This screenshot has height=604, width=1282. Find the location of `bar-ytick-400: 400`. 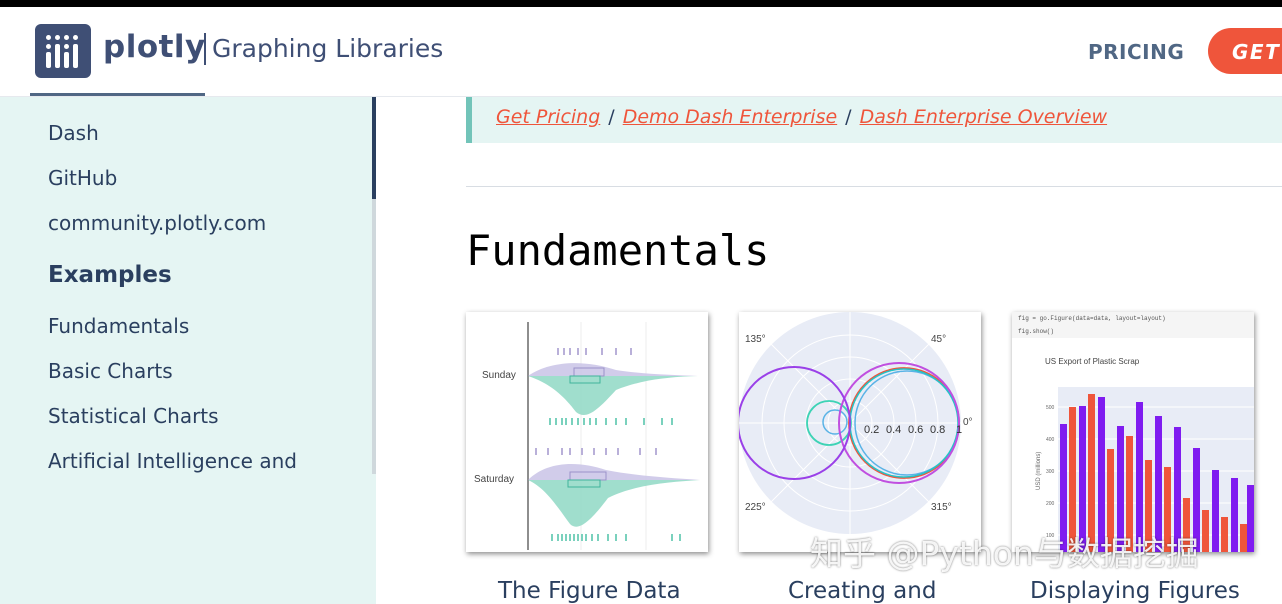

bar-ytick-400: 400 is located at coordinates (1050, 440).